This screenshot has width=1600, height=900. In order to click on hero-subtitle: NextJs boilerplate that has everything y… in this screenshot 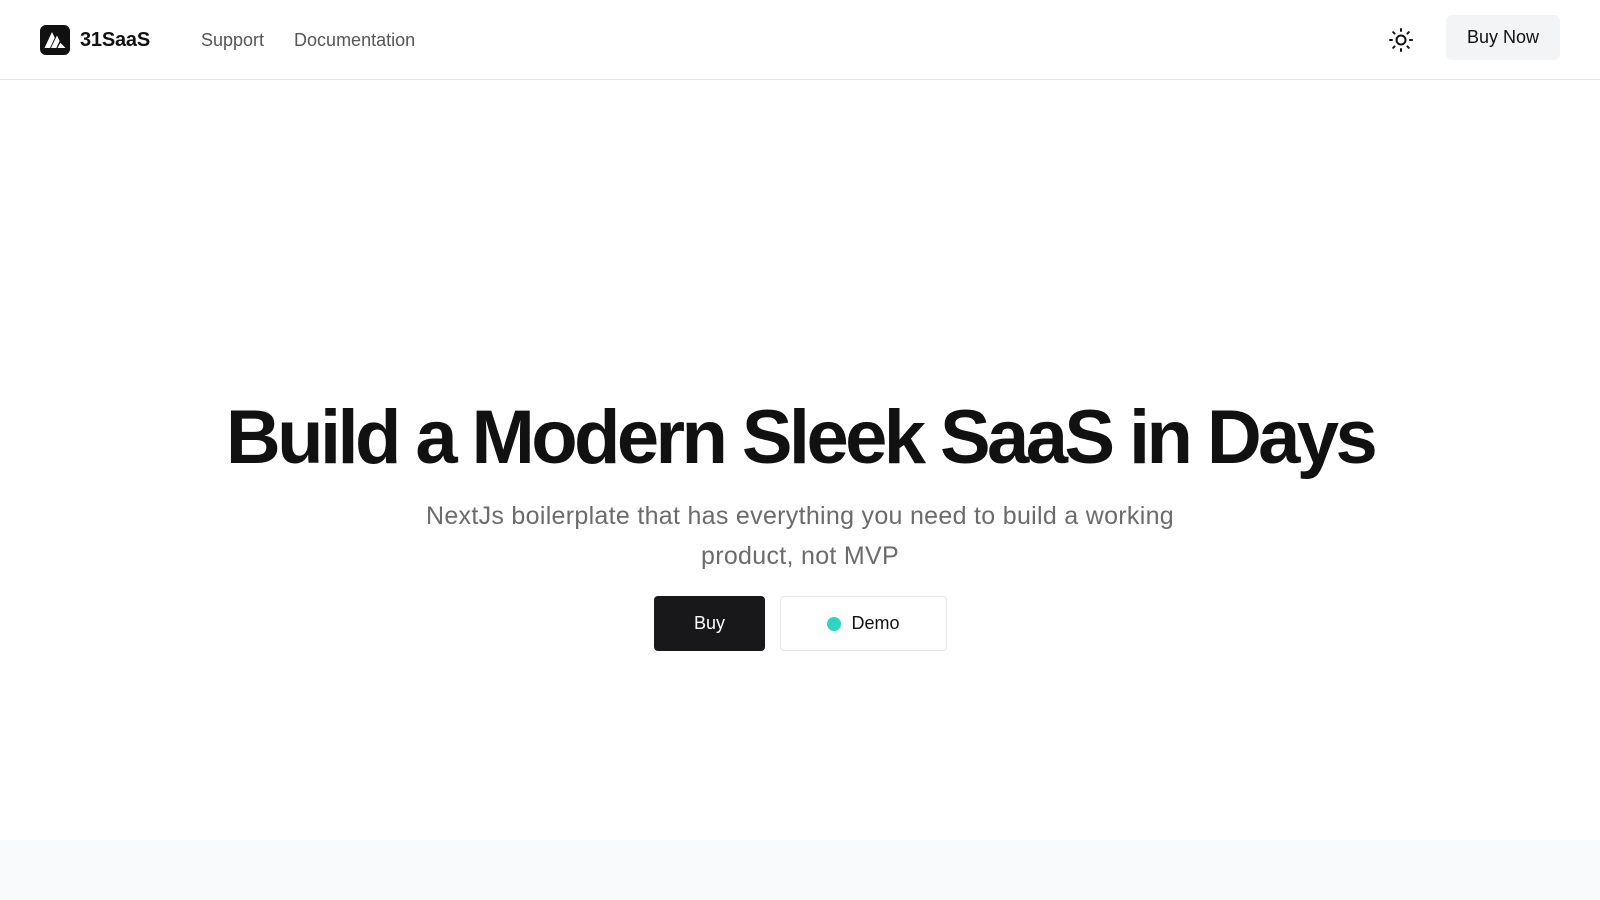, I will do `click(799, 536)`.